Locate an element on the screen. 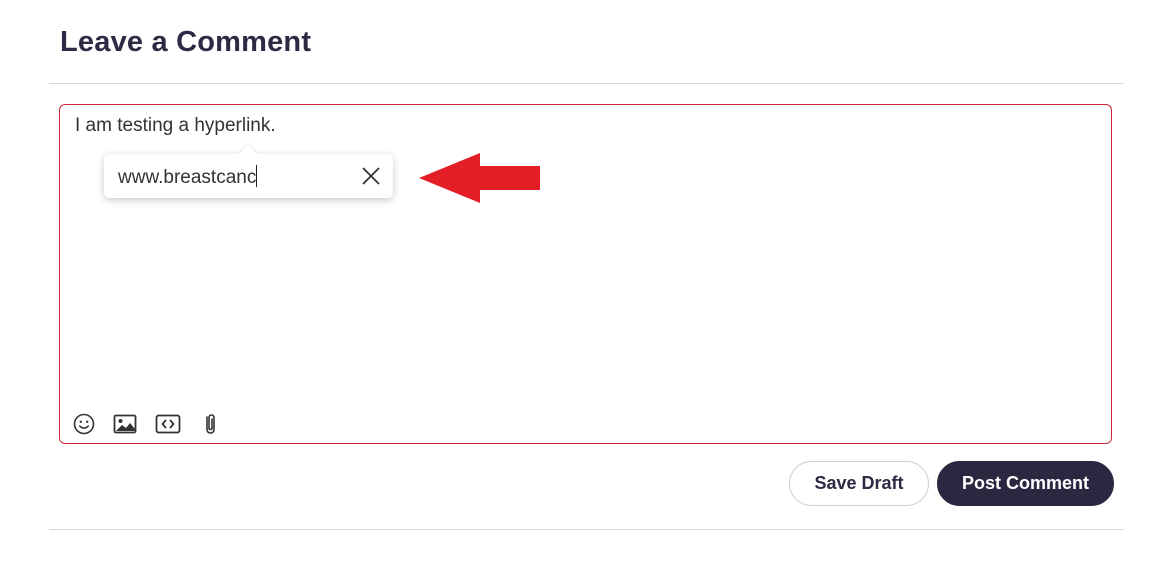  emoji-icon is located at coordinates (84, 424).